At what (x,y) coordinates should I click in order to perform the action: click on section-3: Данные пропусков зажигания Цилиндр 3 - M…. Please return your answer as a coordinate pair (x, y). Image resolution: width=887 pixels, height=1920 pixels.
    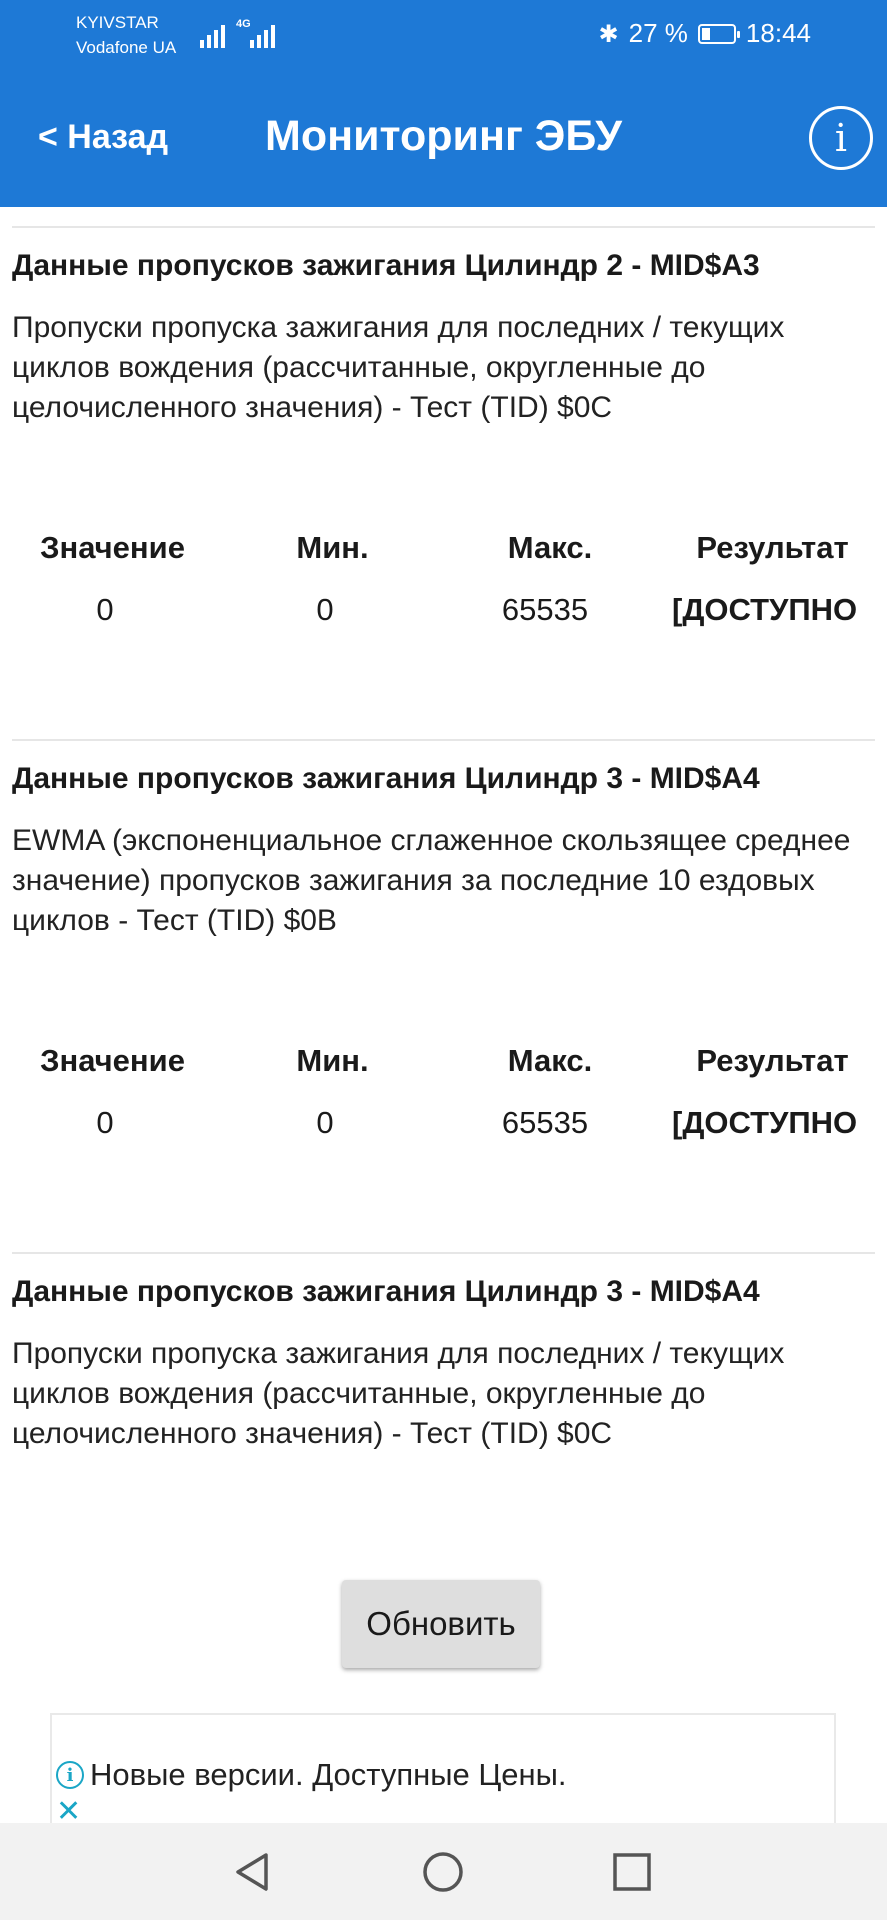
    Looking at the image, I should click on (443, 1363).